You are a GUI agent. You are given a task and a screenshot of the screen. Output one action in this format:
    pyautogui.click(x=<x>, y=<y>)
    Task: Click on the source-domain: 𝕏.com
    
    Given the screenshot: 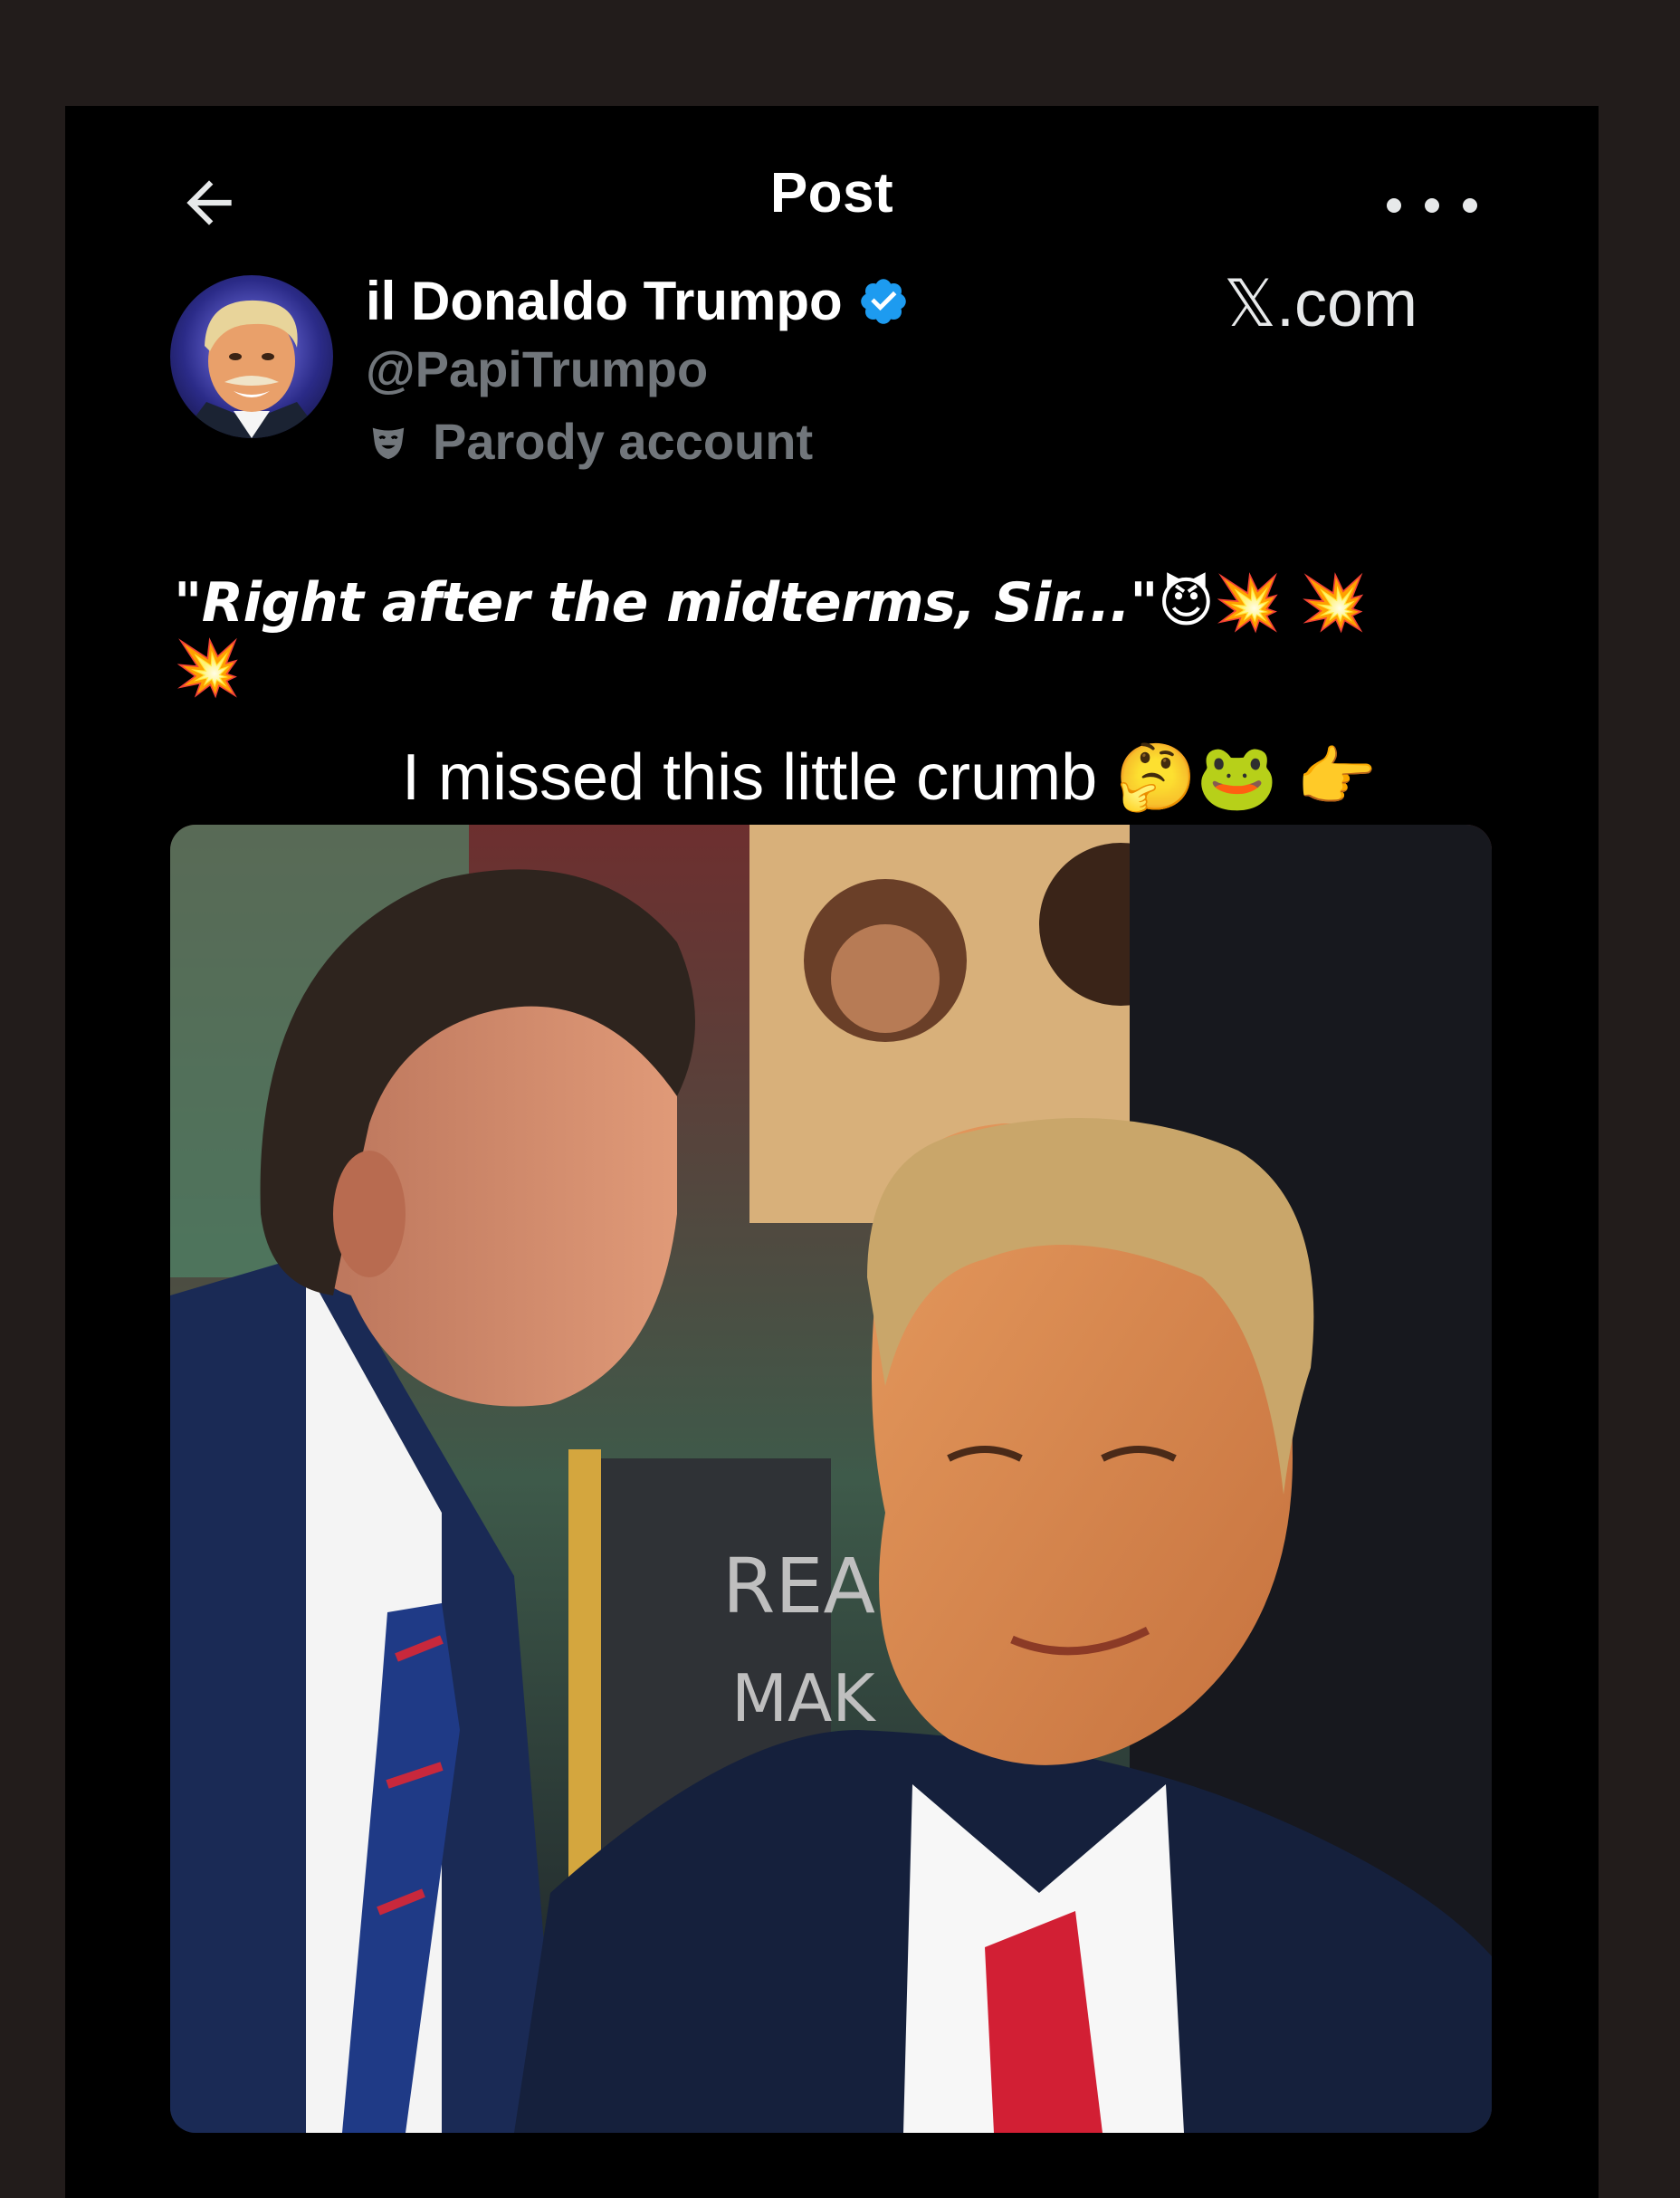 What is the action you would take?
    pyautogui.click(x=1321, y=304)
    